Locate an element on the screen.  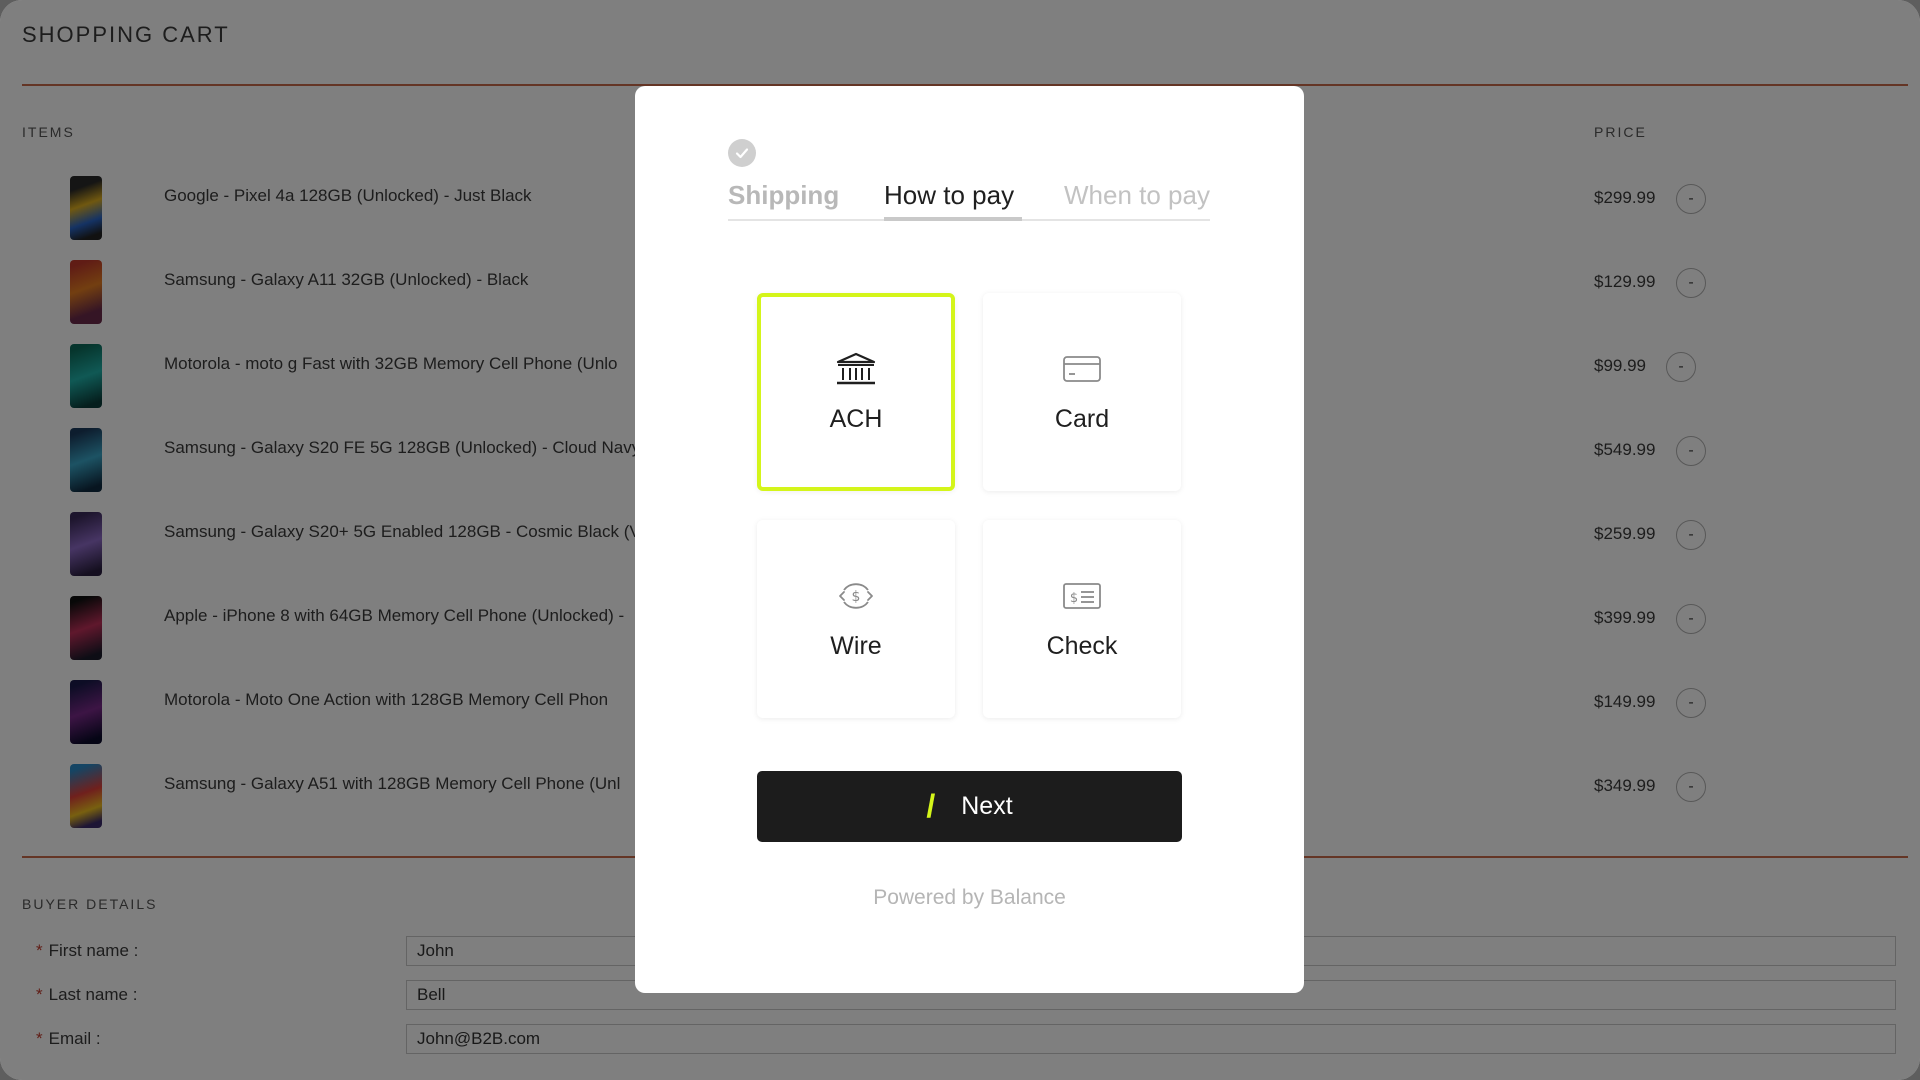
wire-transfer-icon: $ is located at coordinates (856, 595).